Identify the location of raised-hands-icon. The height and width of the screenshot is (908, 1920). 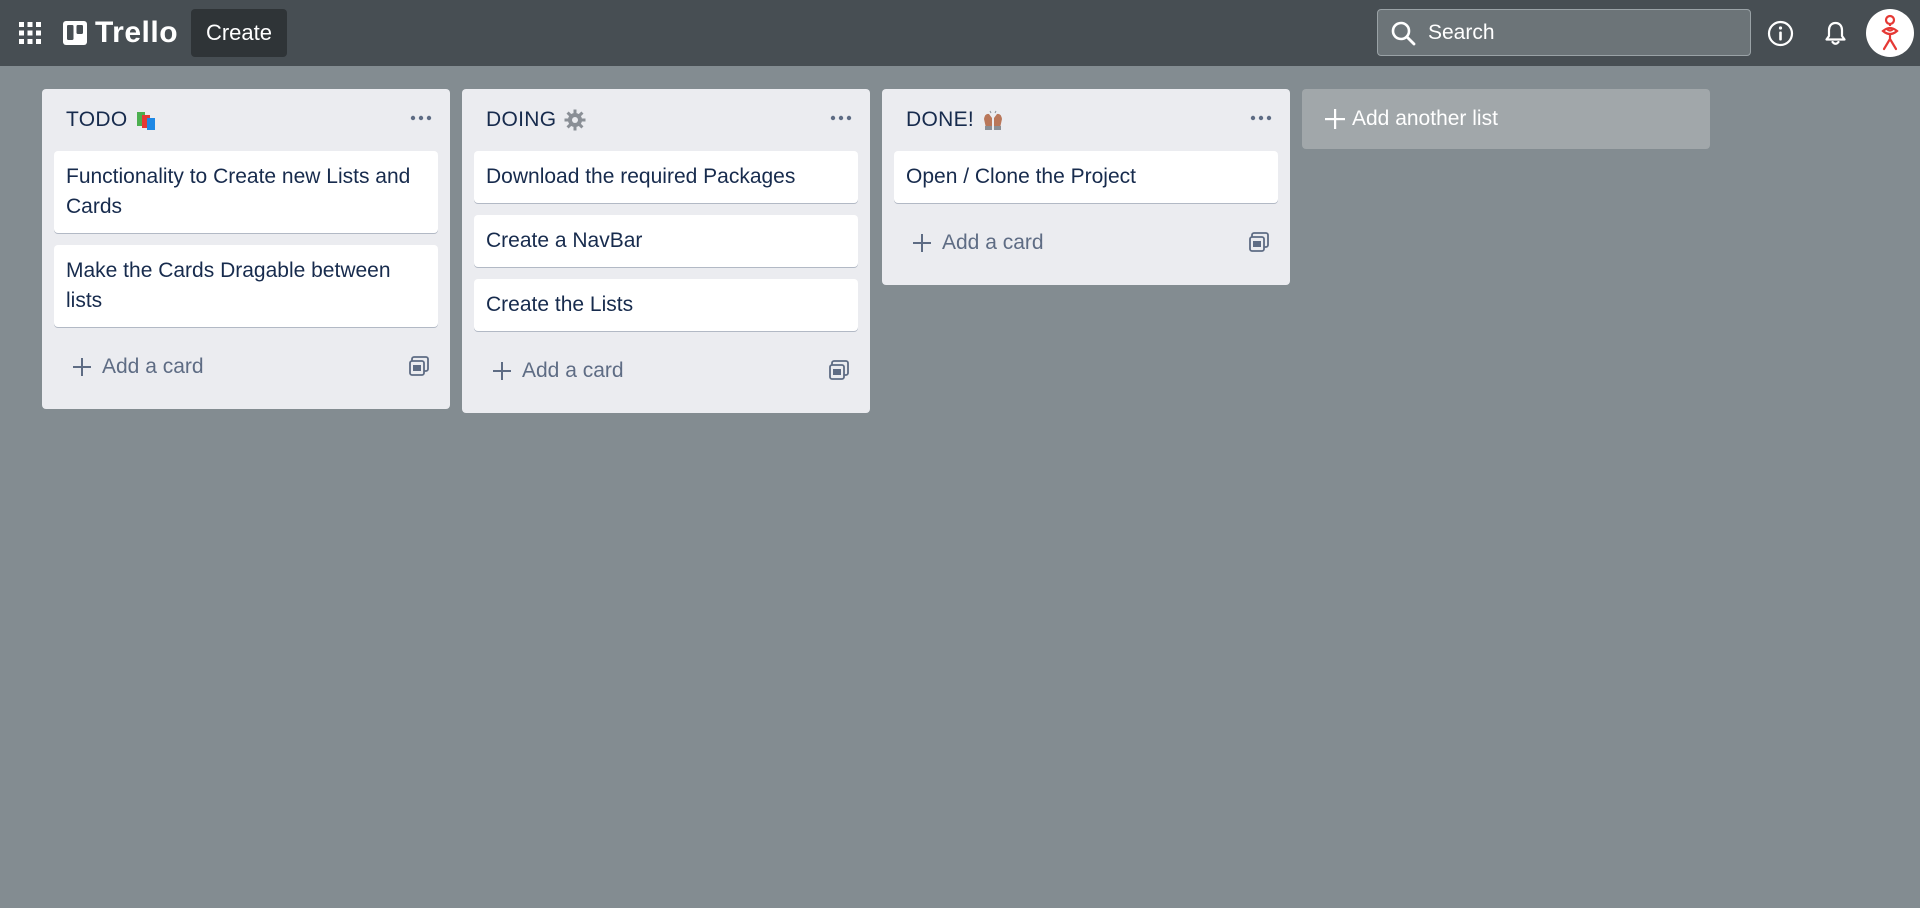
(993, 120).